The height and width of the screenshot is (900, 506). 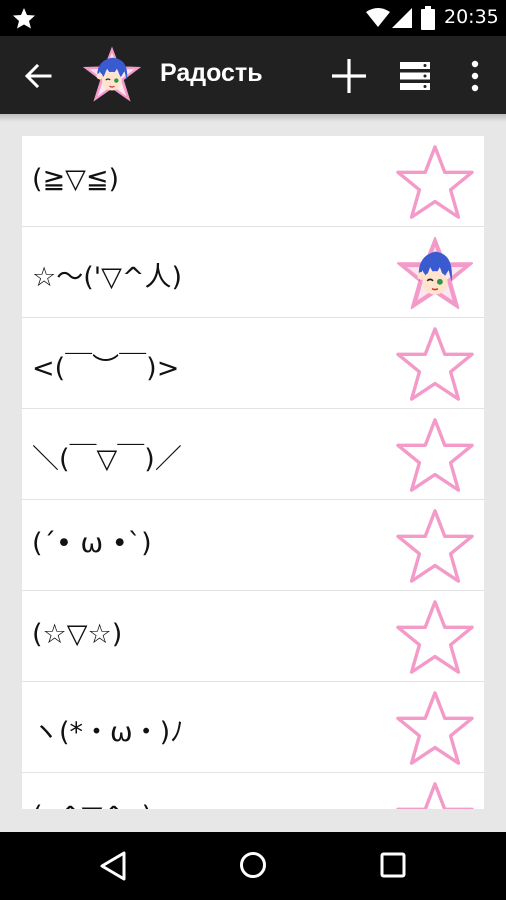 What do you see at coordinates (75, 179) in the screenshot?
I see `emoticon-text: (≧▽≦)` at bounding box center [75, 179].